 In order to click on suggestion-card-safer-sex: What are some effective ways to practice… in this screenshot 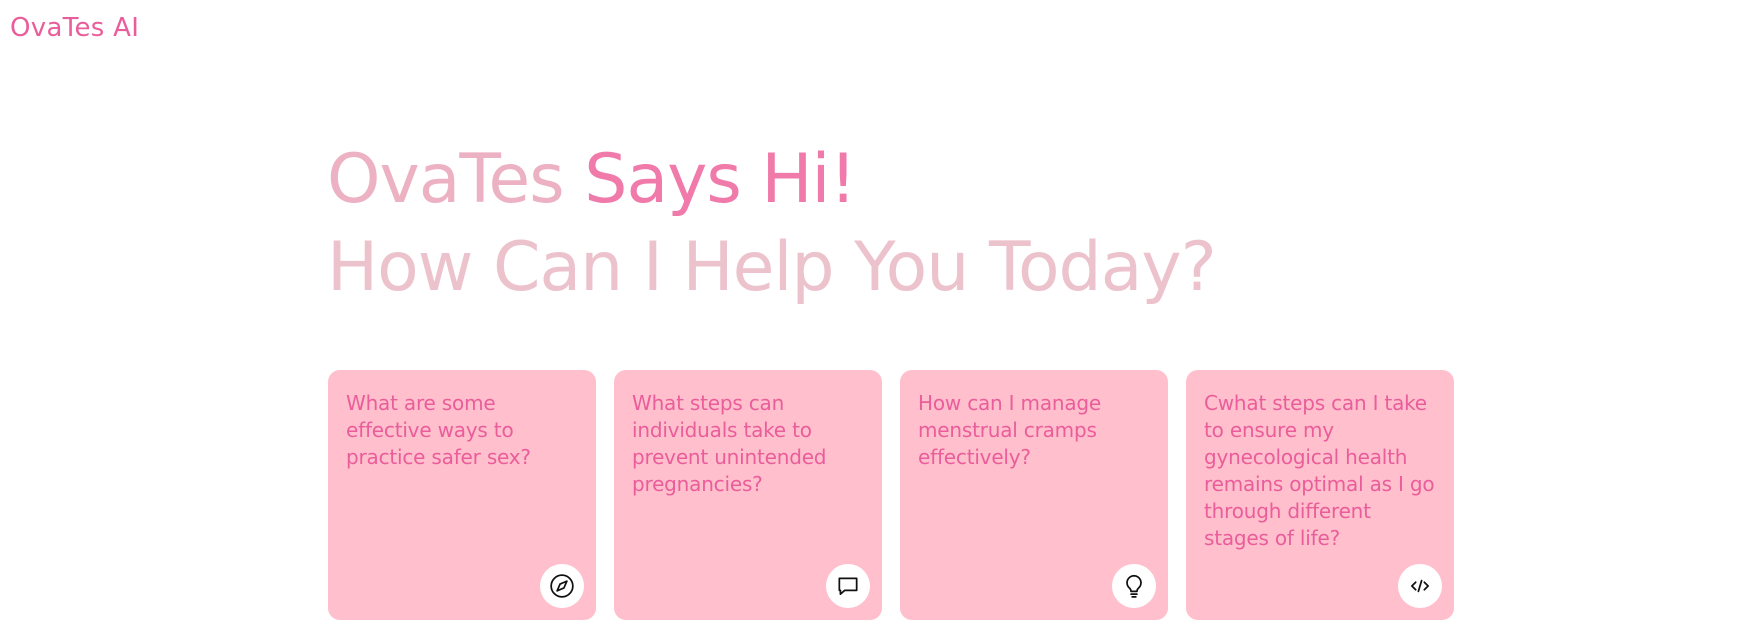, I will do `click(462, 495)`.